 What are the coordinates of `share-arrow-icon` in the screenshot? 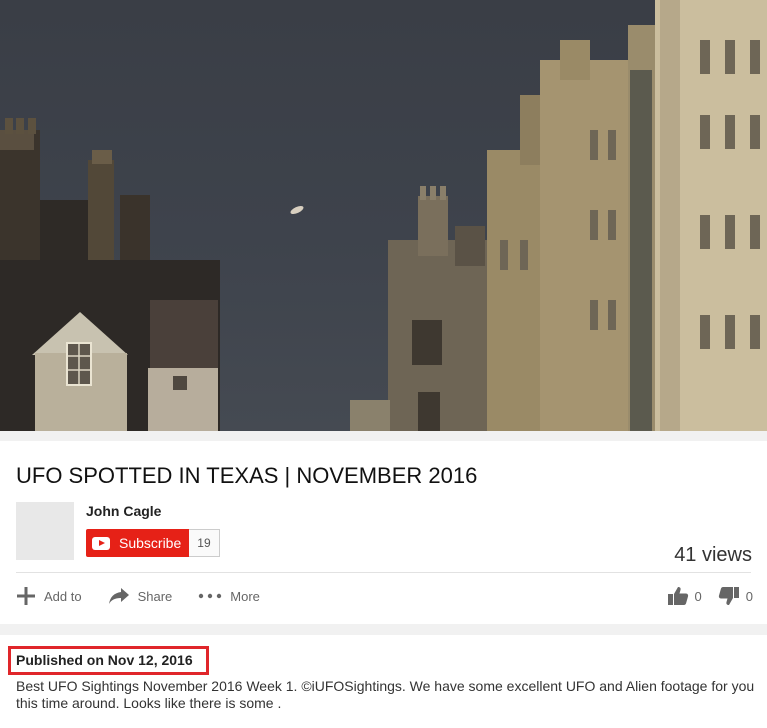 It's located at (119, 596).